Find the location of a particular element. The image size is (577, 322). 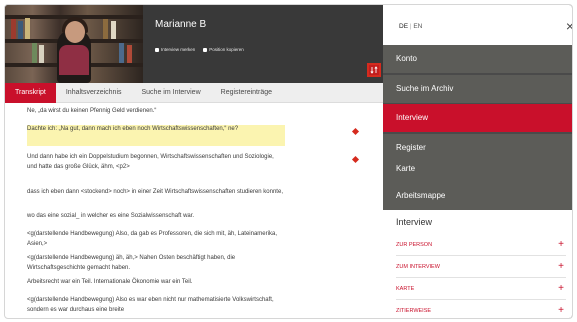

copy-position-button: Position kopieren is located at coordinates (223, 49).